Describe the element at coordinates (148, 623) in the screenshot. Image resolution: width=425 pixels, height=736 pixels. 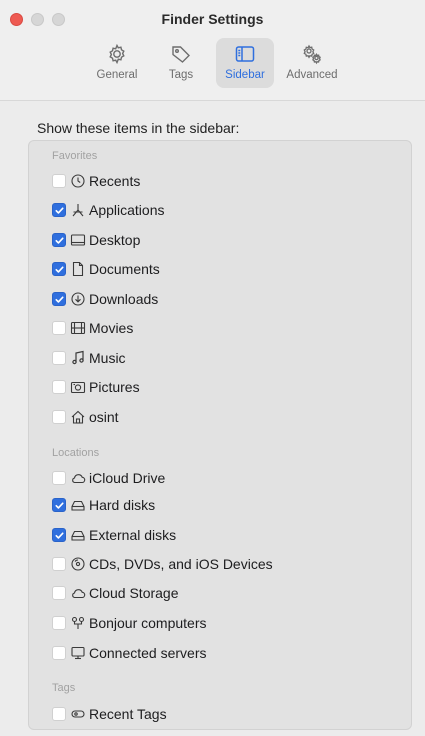
I see `sidebar-item-label: Bonjour computers` at that location.